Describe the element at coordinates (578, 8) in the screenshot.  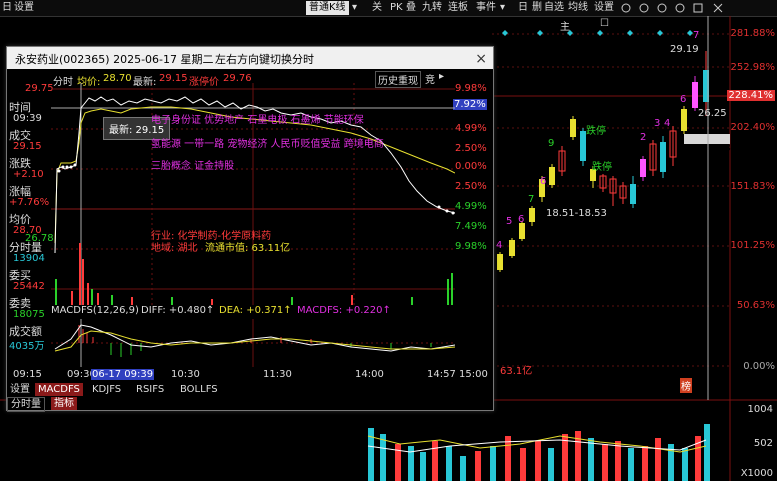
I see `toolbar-ma: 均线` at that location.